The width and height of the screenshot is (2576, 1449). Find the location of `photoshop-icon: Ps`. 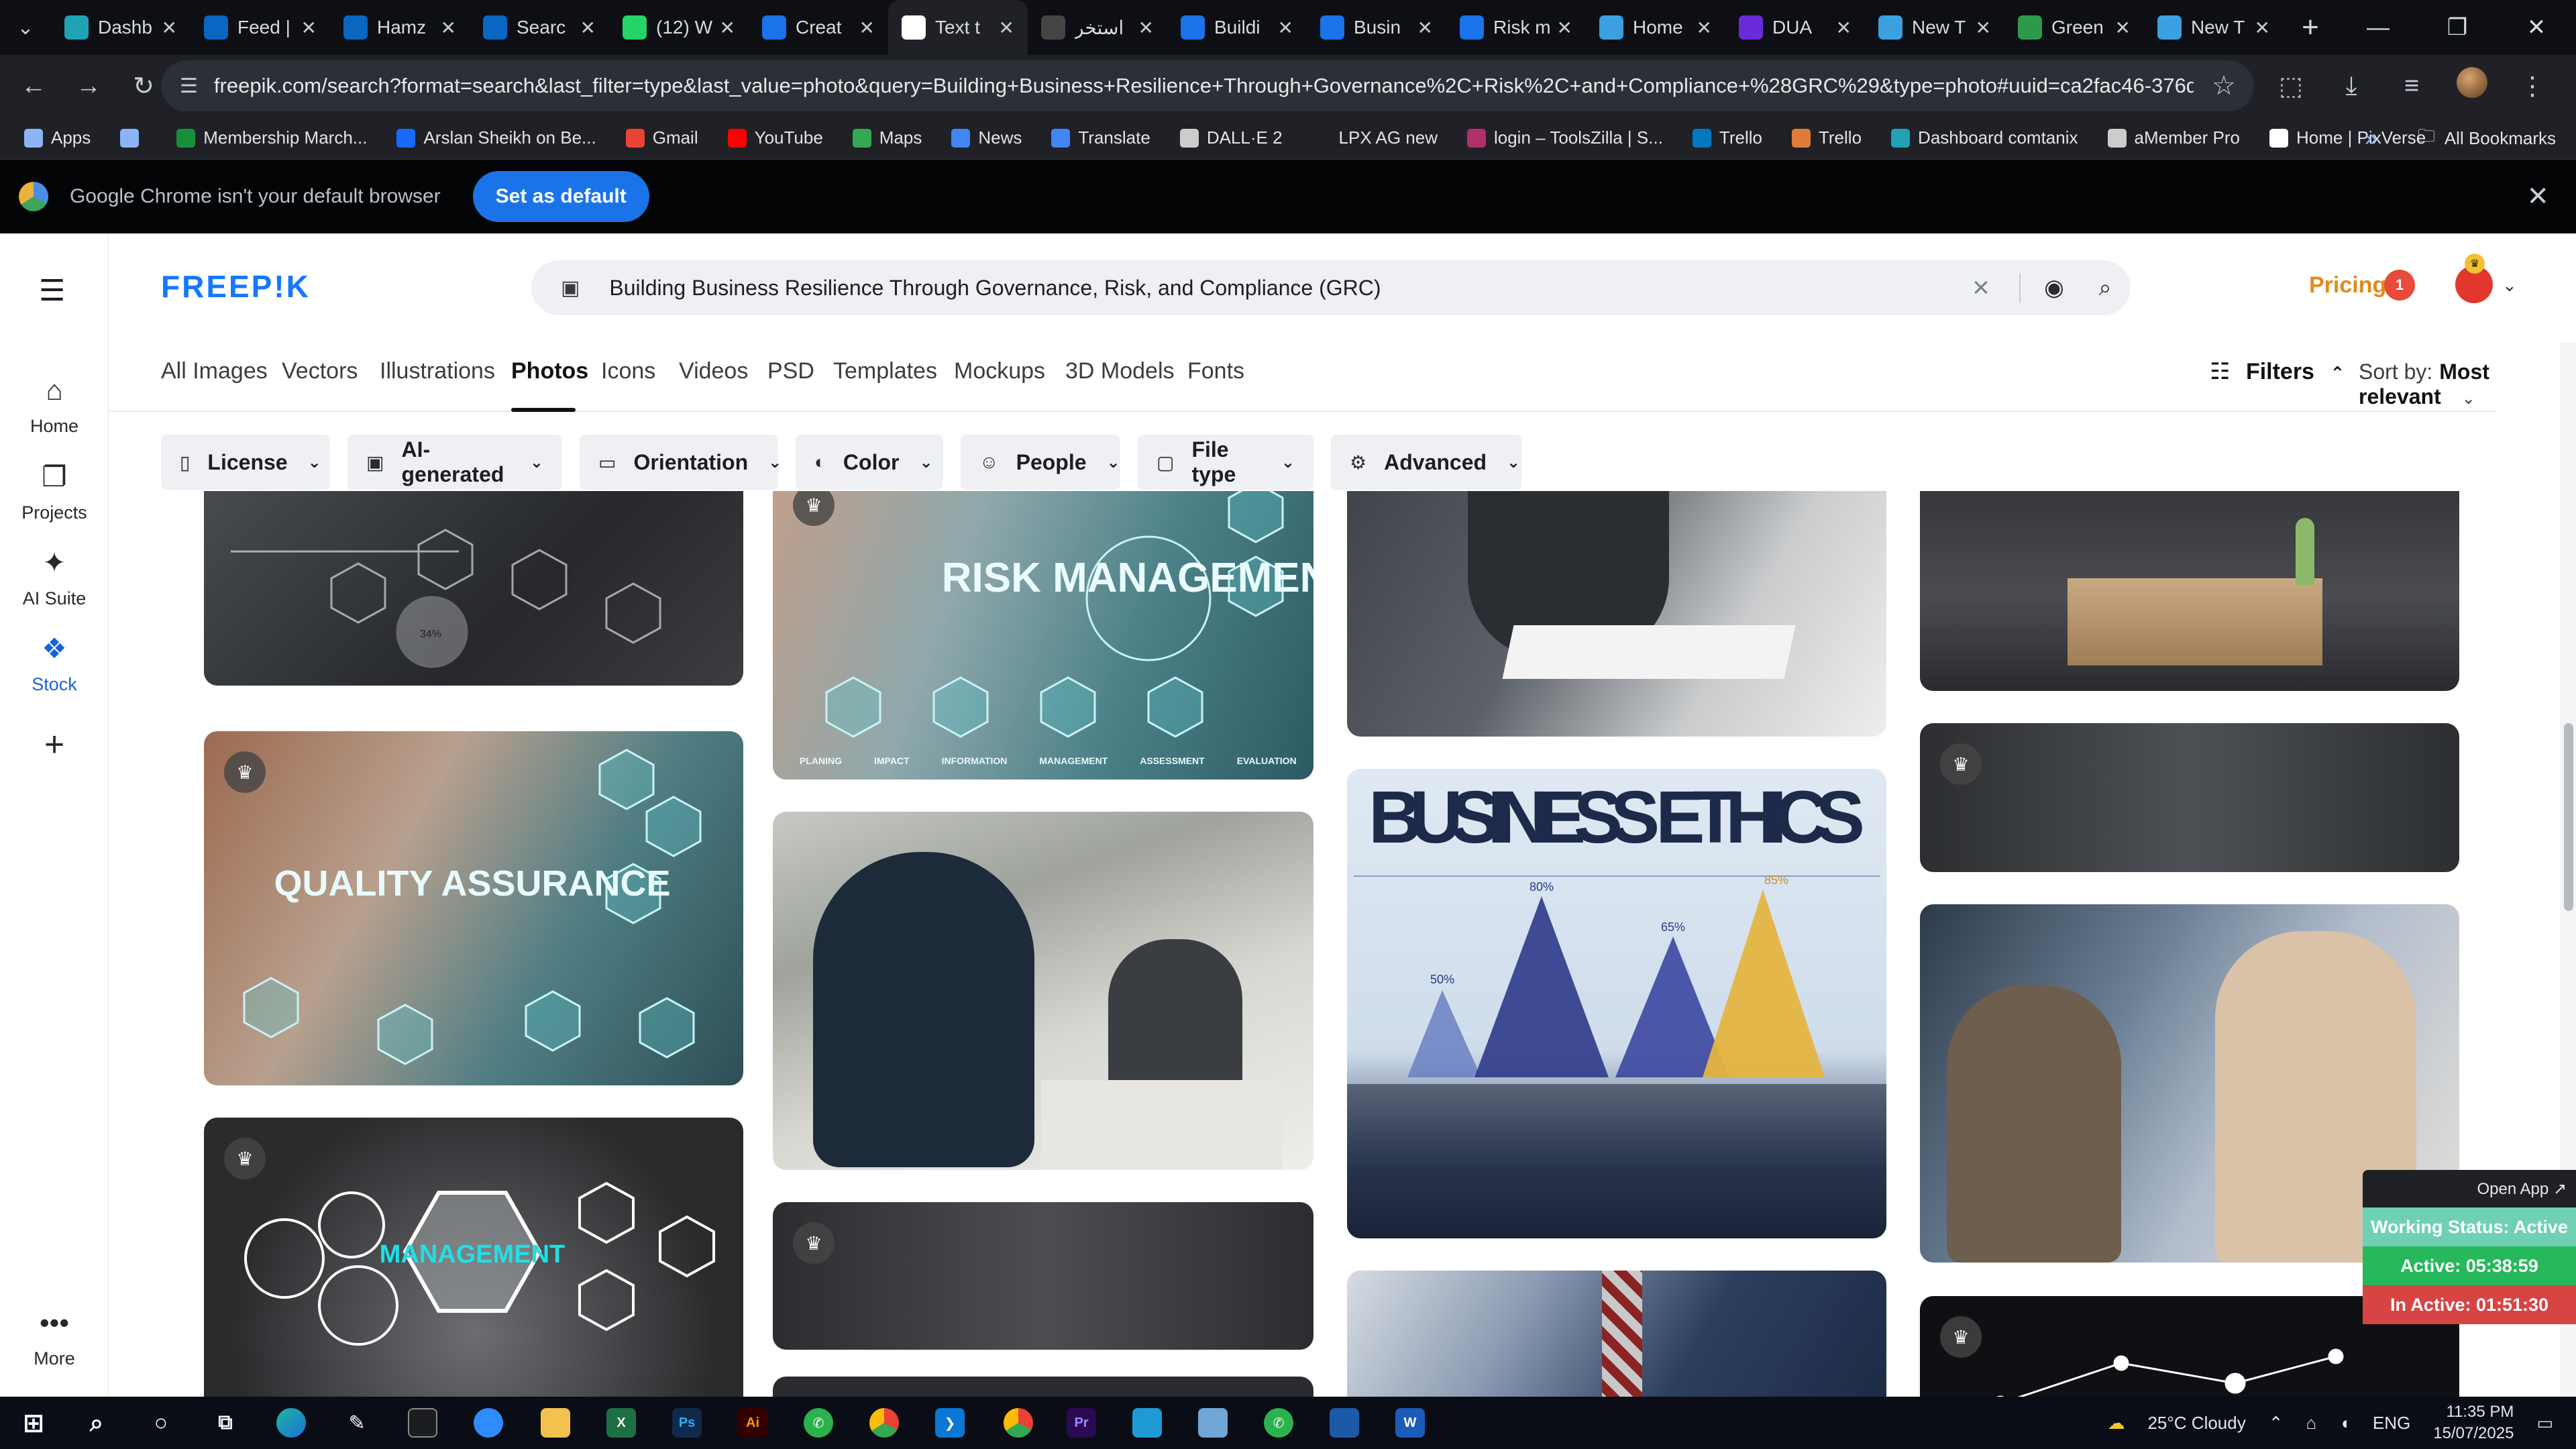

photoshop-icon: Ps is located at coordinates (687, 1423).